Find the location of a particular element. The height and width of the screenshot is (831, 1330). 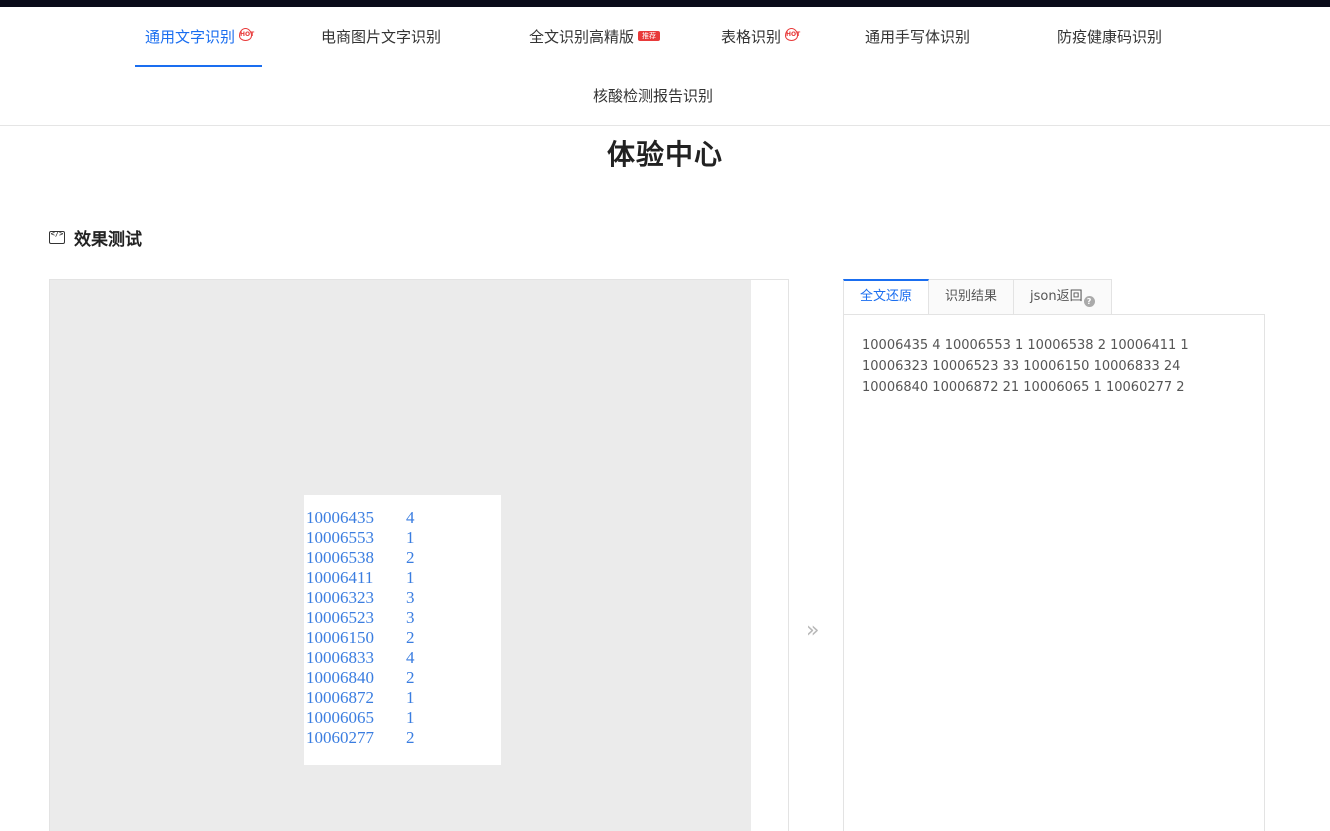

nav-tab-ecommerce-ocr: 电商图片文字识别 is located at coordinates (381, 37).